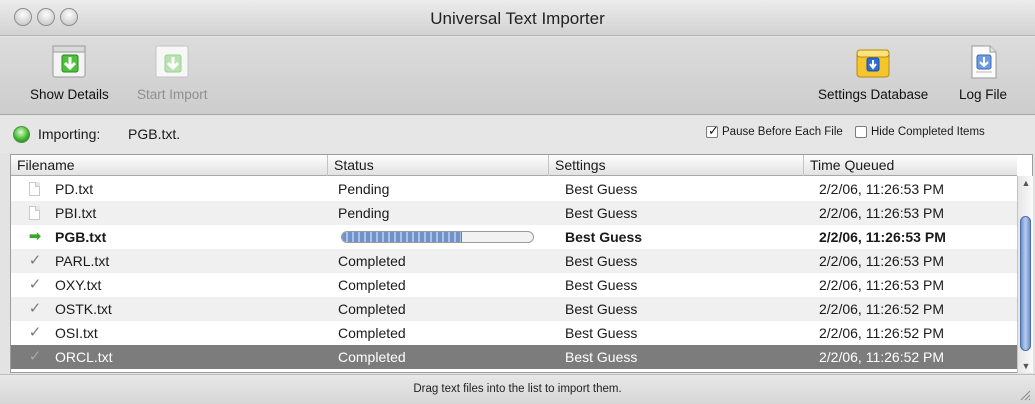 The width and height of the screenshot is (1035, 404). What do you see at coordinates (169, 165) in the screenshot?
I see `column-header-filename: Filename` at bounding box center [169, 165].